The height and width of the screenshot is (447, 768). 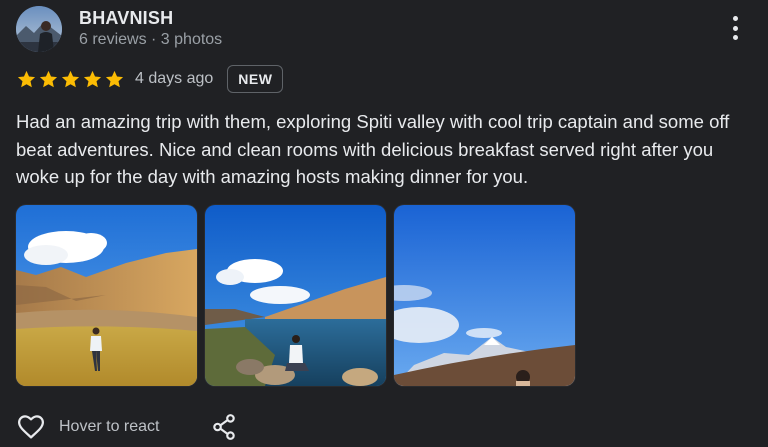 What do you see at coordinates (39, 29) in the screenshot?
I see `reviewer-avatar` at bounding box center [39, 29].